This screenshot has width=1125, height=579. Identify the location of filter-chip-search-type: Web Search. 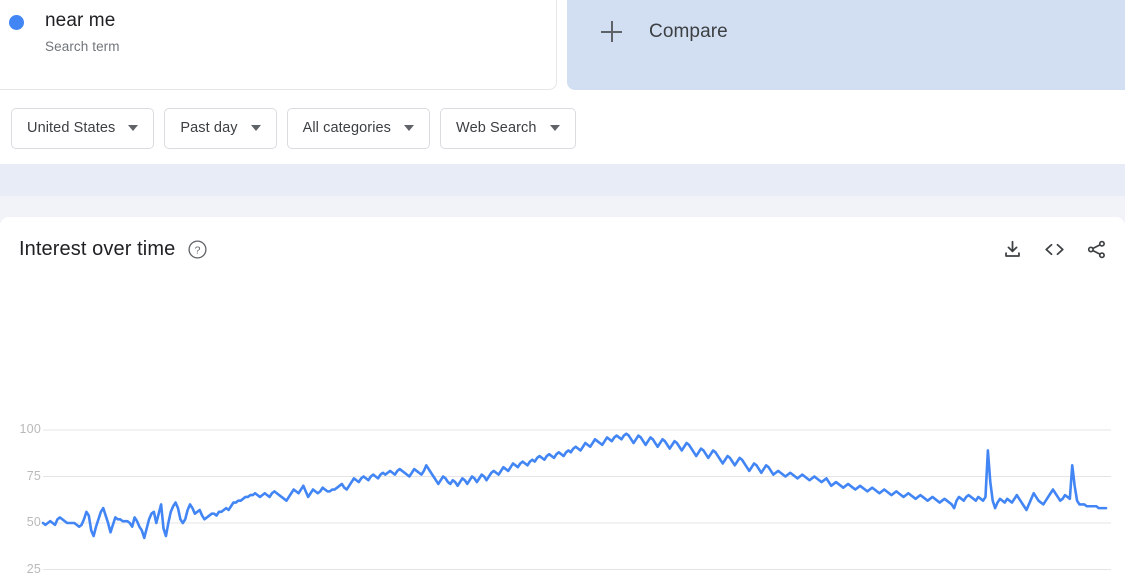
(508, 128).